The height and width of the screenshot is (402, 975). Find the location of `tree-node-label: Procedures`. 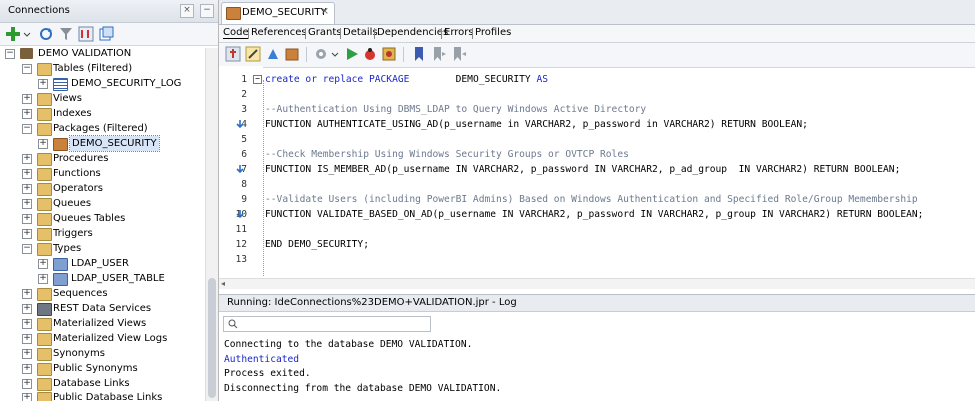

tree-node-label: Procedures is located at coordinates (81, 158).